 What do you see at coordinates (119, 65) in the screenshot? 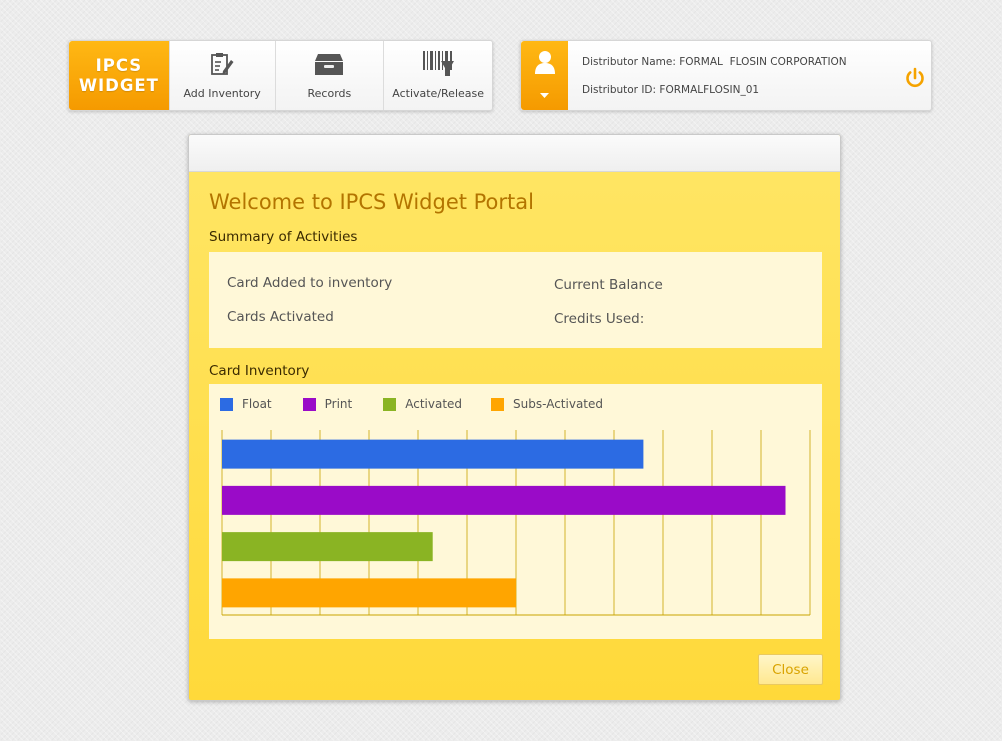
I see `logo-line-1: IPCS` at bounding box center [119, 65].